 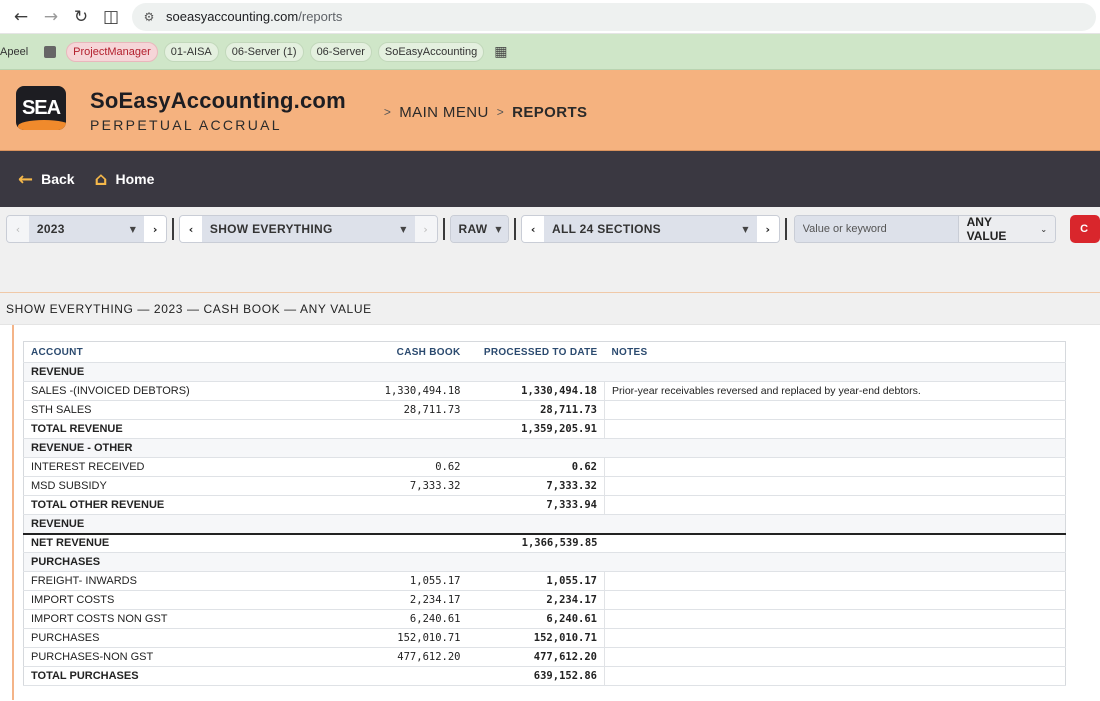 I want to click on url-path: /reports, so click(x=320, y=16).